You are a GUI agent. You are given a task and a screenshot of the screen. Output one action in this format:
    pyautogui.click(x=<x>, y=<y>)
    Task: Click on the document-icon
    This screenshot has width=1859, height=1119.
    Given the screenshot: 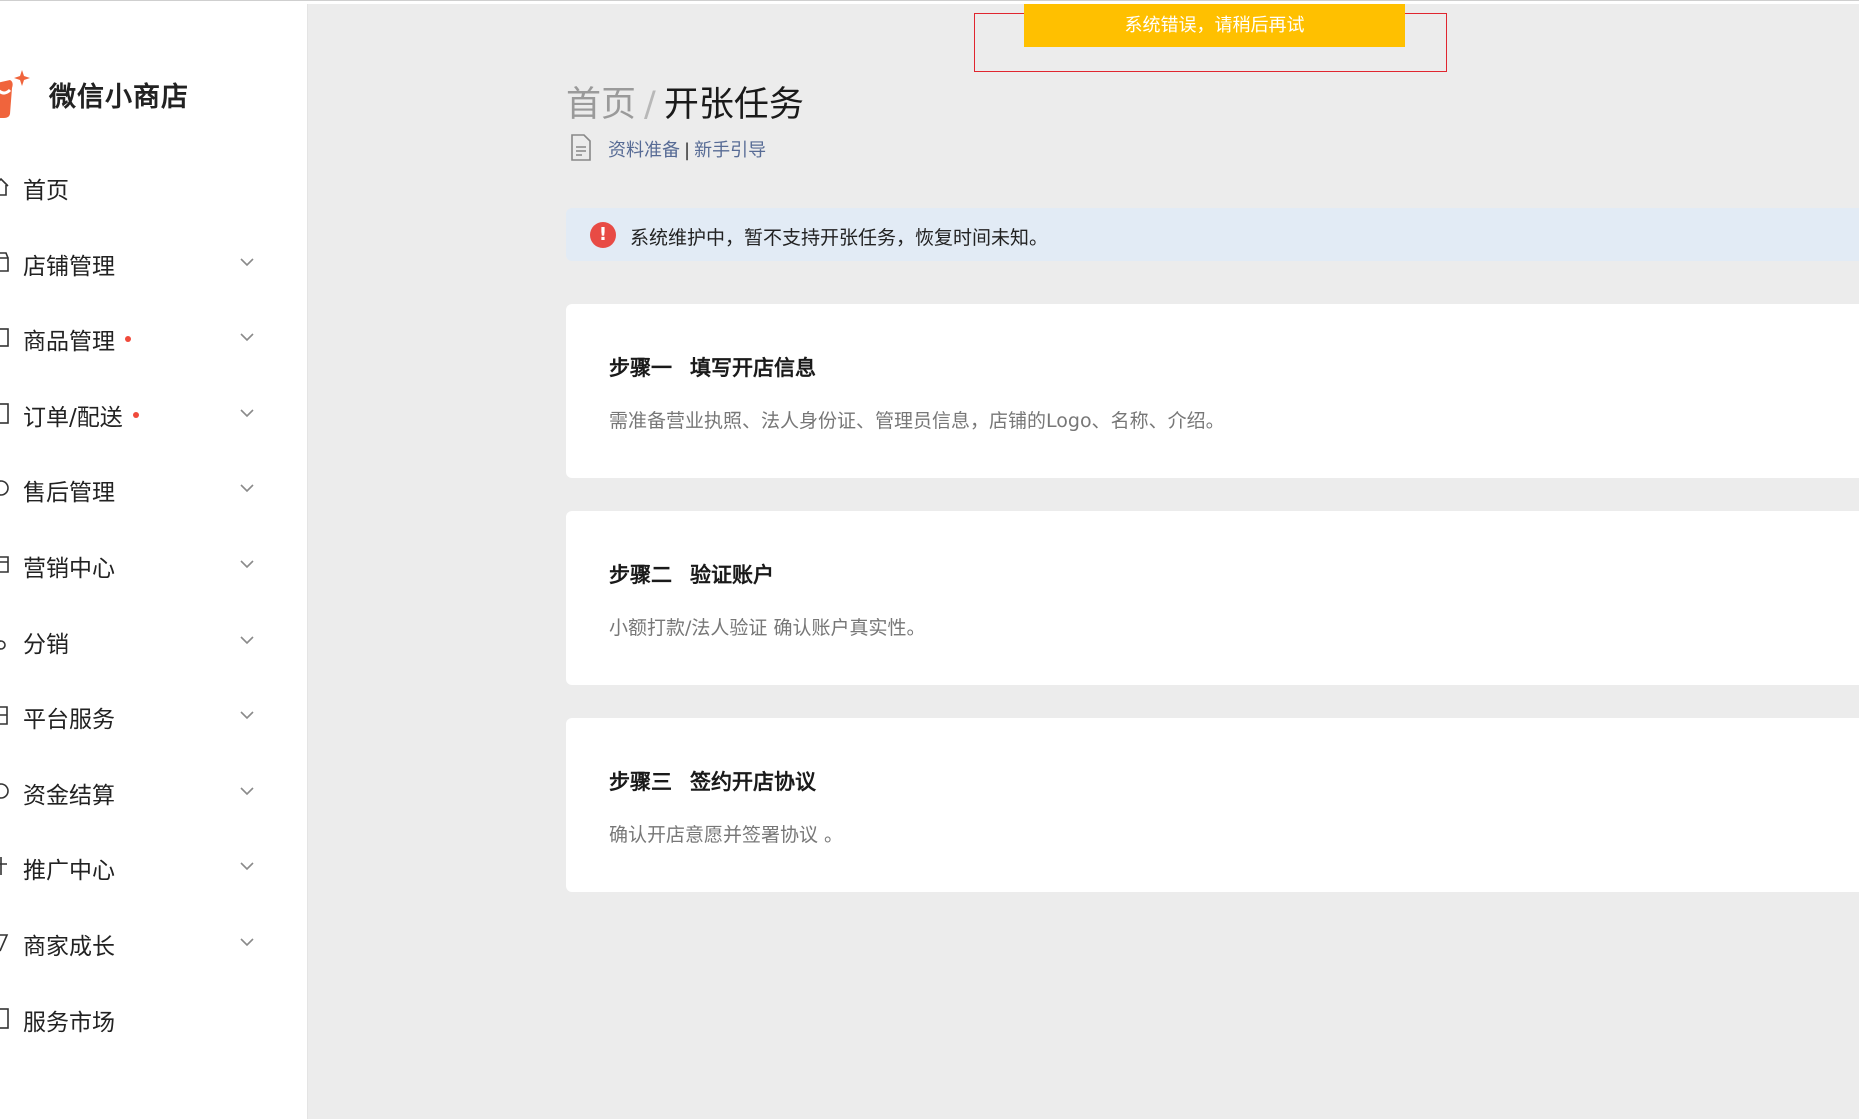 What is the action you would take?
    pyautogui.click(x=581, y=147)
    